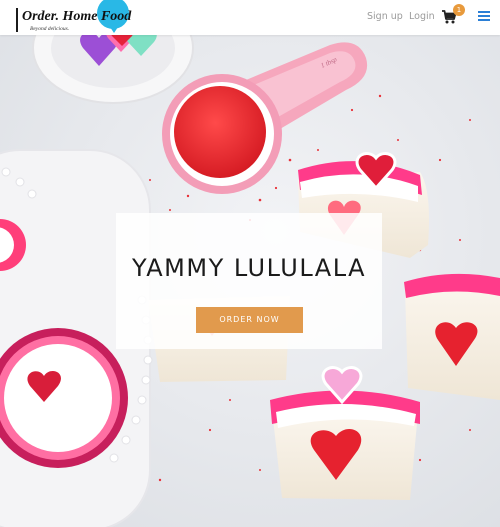 This screenshot has width=500, height=527. I want to click on hero-panel: YAMMY LULULALA ORDER NOW, so click(249, 281).